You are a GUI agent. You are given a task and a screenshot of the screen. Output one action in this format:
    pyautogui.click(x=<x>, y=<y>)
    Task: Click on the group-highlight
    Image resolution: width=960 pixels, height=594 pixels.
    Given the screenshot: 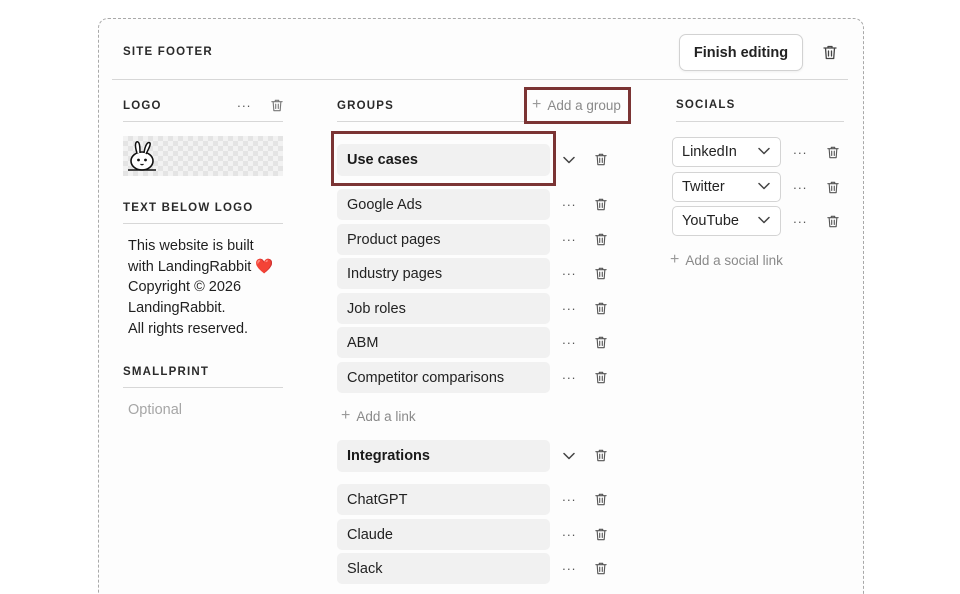 What is the action you would take?
    pyautogui.click(x=443, y=158)
    